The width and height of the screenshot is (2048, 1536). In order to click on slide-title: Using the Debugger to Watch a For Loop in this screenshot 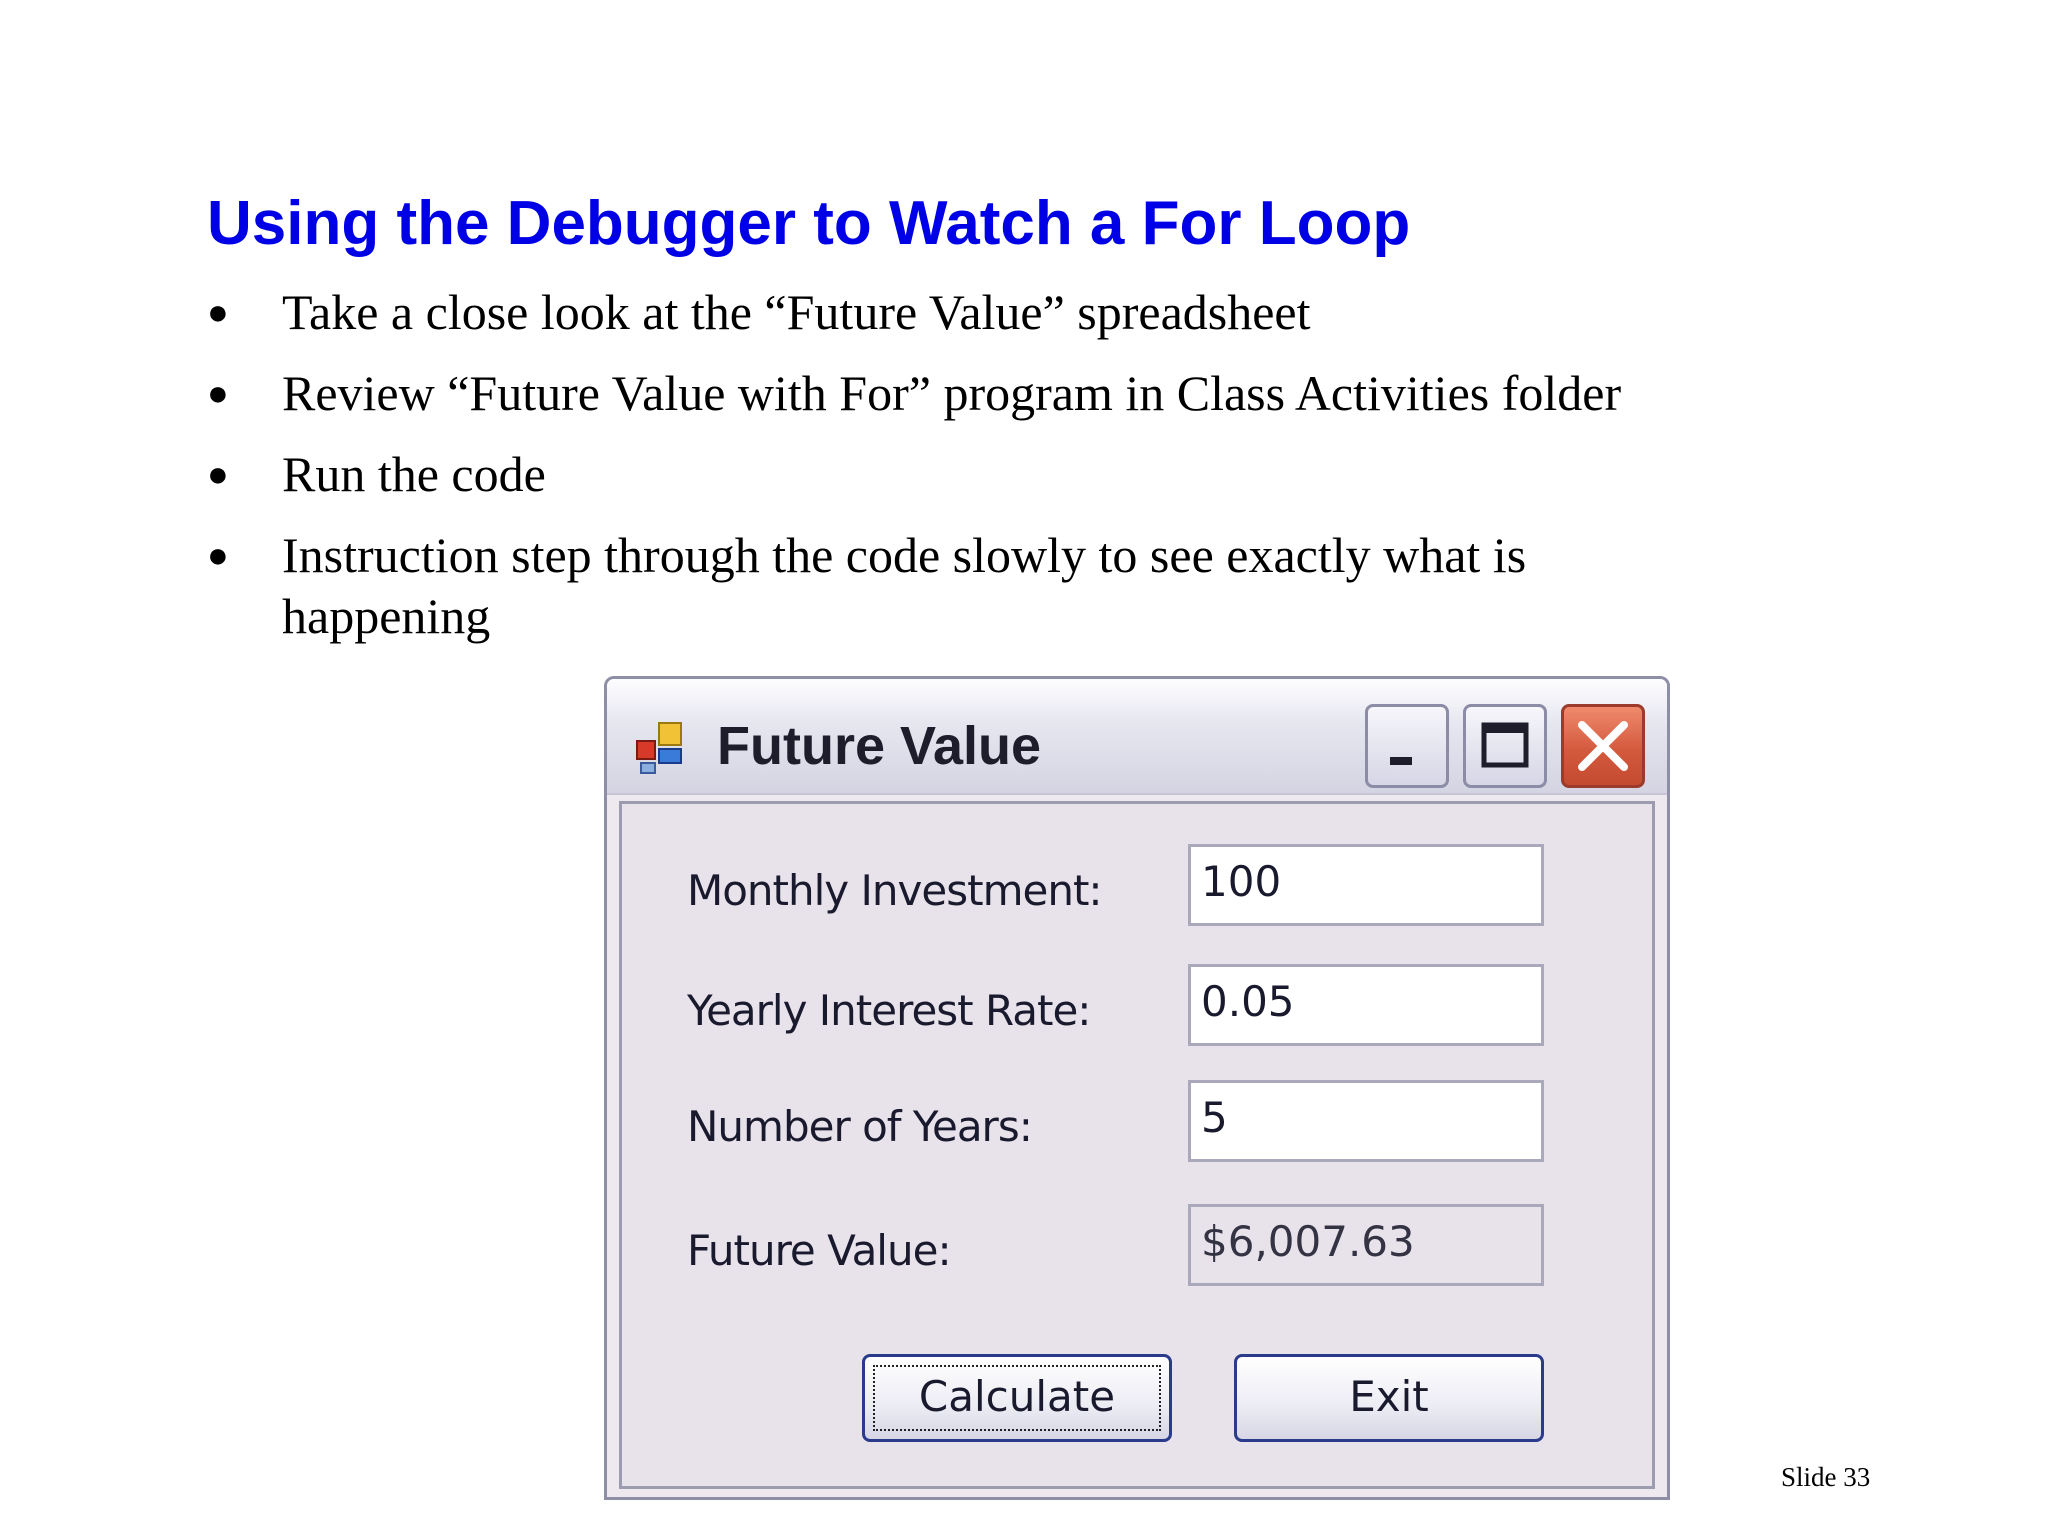, I will do `click(809, 223)`.